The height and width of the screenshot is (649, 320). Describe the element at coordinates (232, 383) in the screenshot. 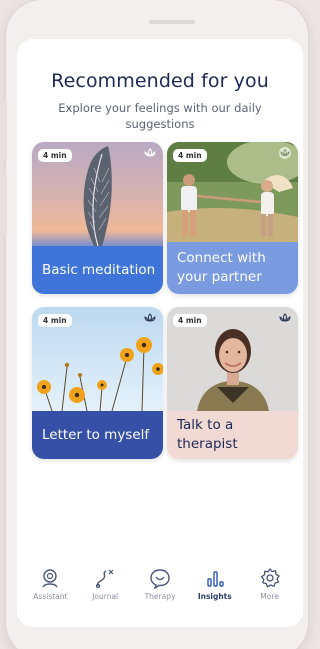

I see `card-talk-therapist: 4 min Talk to a therapist` at that location.